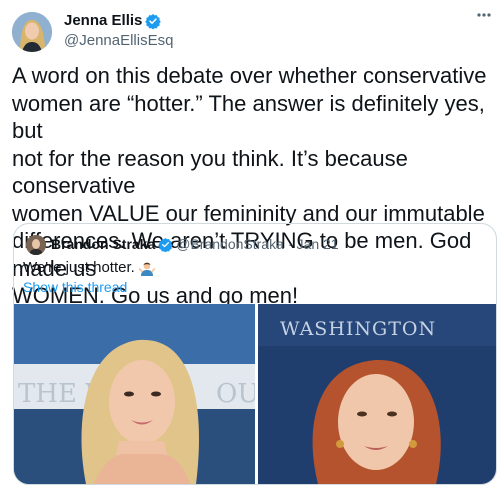  I want to click on show-this-thread-link: Show this thread, so click(75, 287).